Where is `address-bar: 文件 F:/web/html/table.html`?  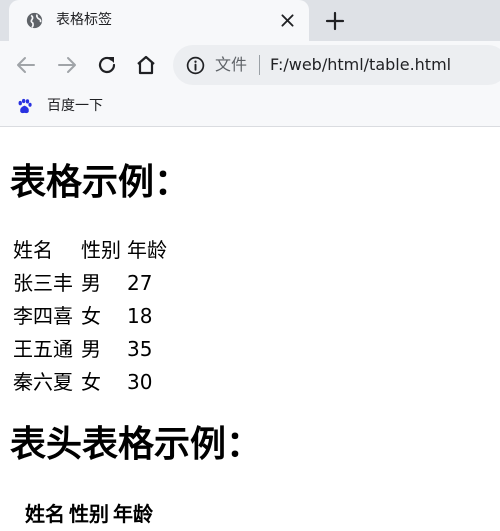
address-bar: 文件 F:/web/html/table.html is located at coordinates (336, 65).